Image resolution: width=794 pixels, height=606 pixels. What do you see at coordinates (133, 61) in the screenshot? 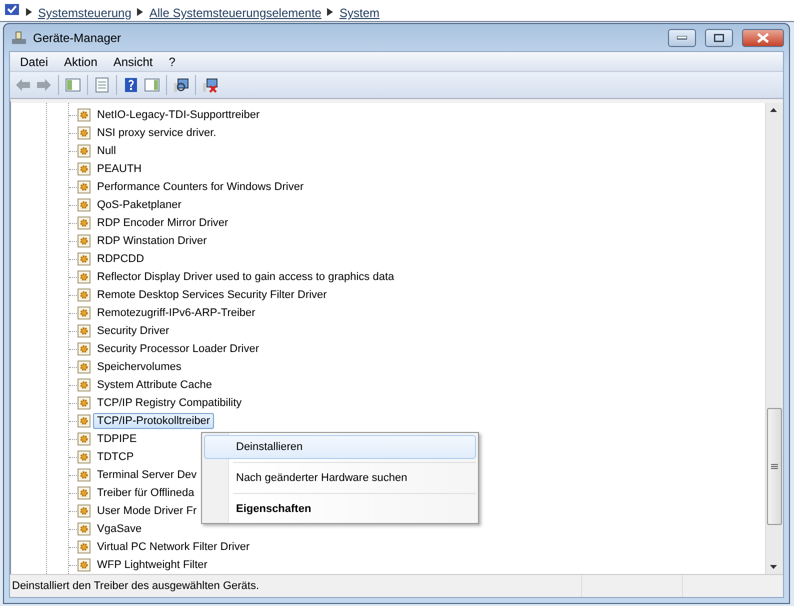
I see `menu-item: Ansicht` at bounding box center [133, 61].